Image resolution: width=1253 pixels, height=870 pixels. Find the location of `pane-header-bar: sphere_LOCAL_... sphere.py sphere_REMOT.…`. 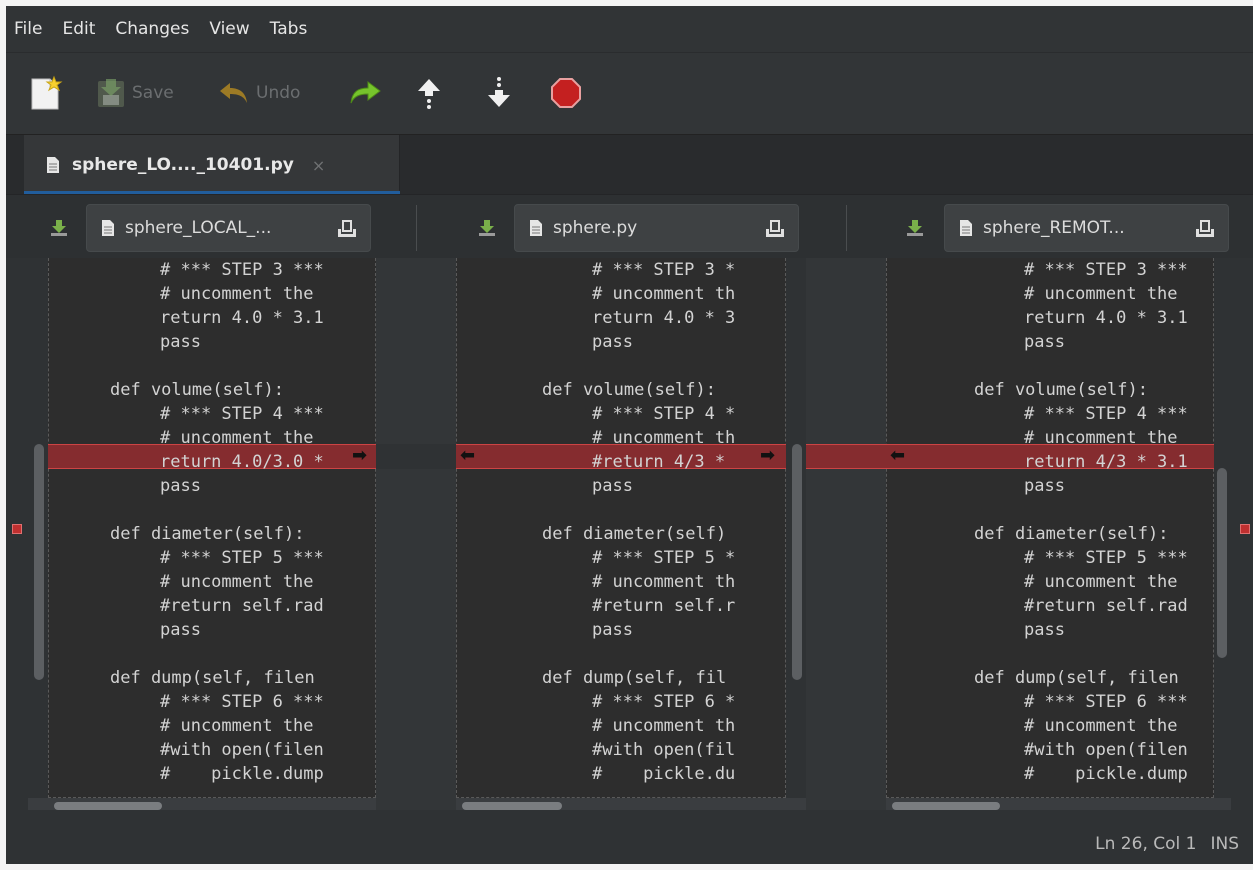

pane-header-bar: sphere_LOCAL_... sphere.py sphere_REMOT.… is located at coordinates (629, 226).